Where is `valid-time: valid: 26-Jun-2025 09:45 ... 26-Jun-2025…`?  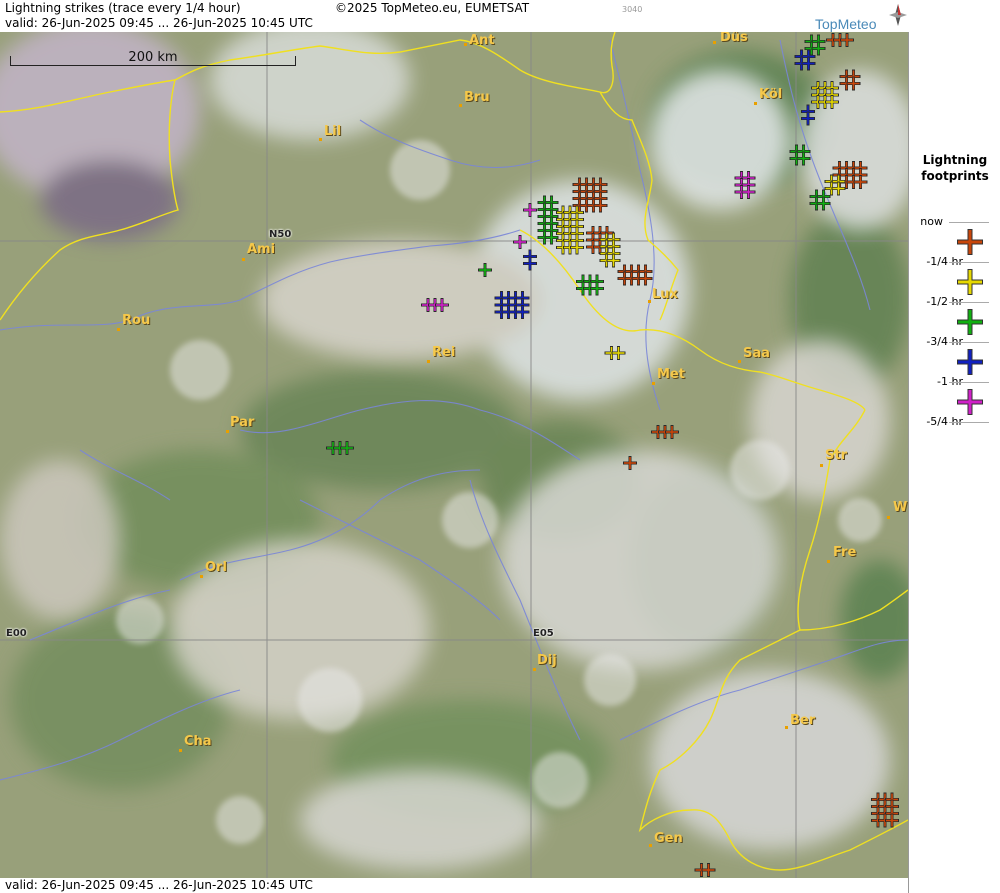
valid-time: valid: 26-Jun-2025 09:45 ... 26-Jun-2025… is located at coordinates (159, 23).